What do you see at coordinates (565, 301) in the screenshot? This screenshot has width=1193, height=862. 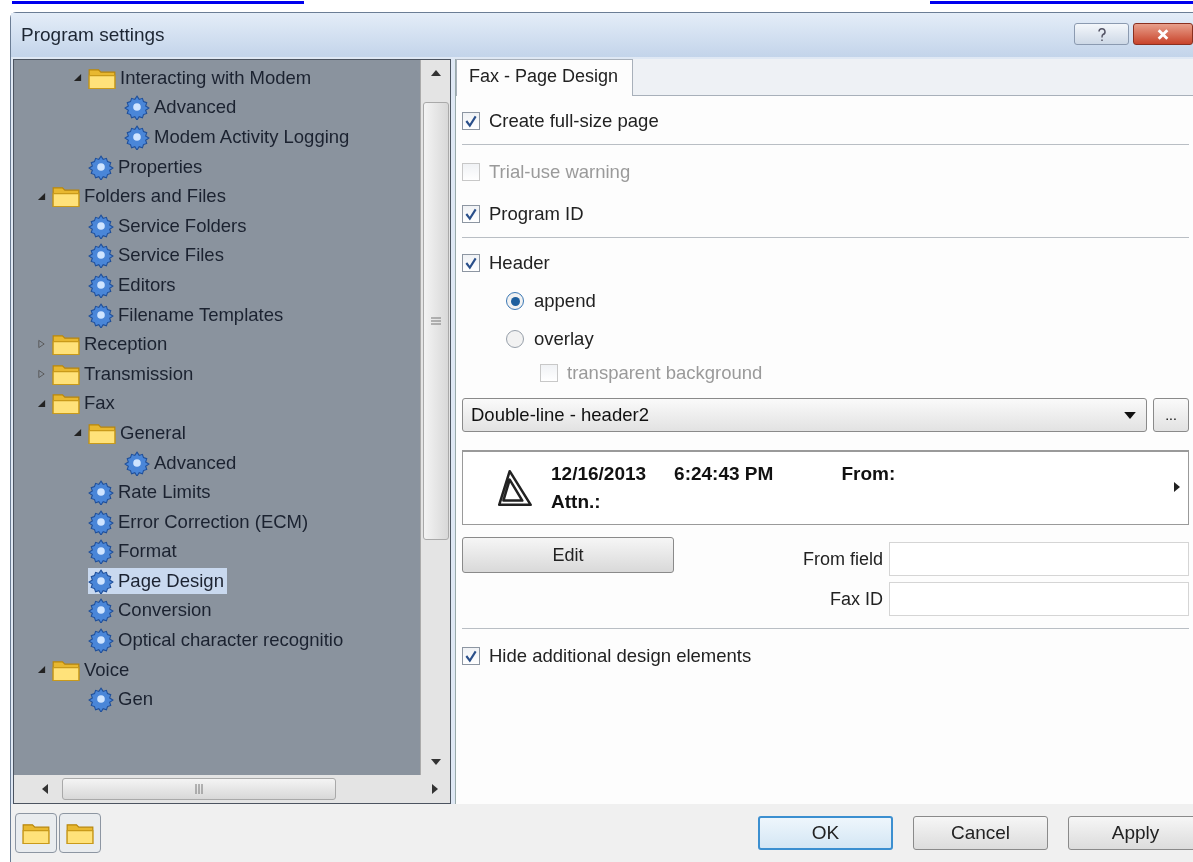 I see `radio-label: append` at bounding box center [565, 301].